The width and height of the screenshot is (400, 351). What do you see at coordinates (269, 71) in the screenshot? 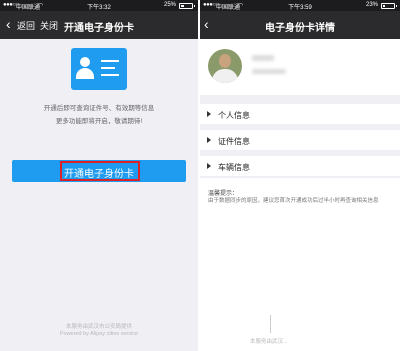
I see `redacted-id` at bounding box center [269, 71].